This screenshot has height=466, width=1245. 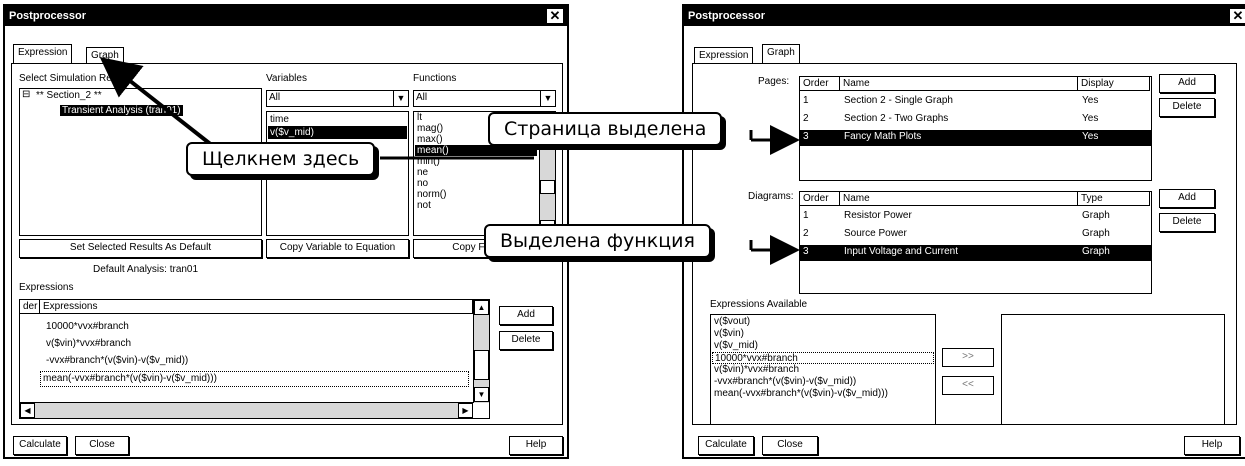 What do you see at coordinates (823, 322) in the screenshot?
I see `available-expression: v($vout)` at bounding box center [823, 322].